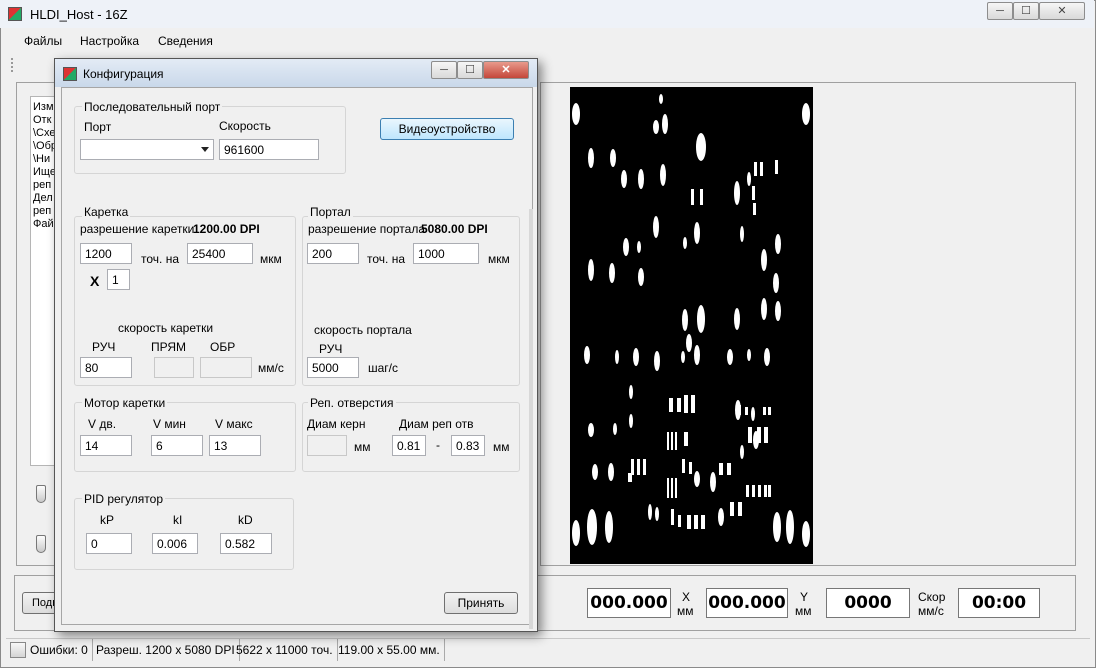 The width and height of the screenshot is (1096, 668). What do you see at coordinates (118, 279) in the screenshot?
I see `multiplier-input: 1` at bounding box center [118, 279].